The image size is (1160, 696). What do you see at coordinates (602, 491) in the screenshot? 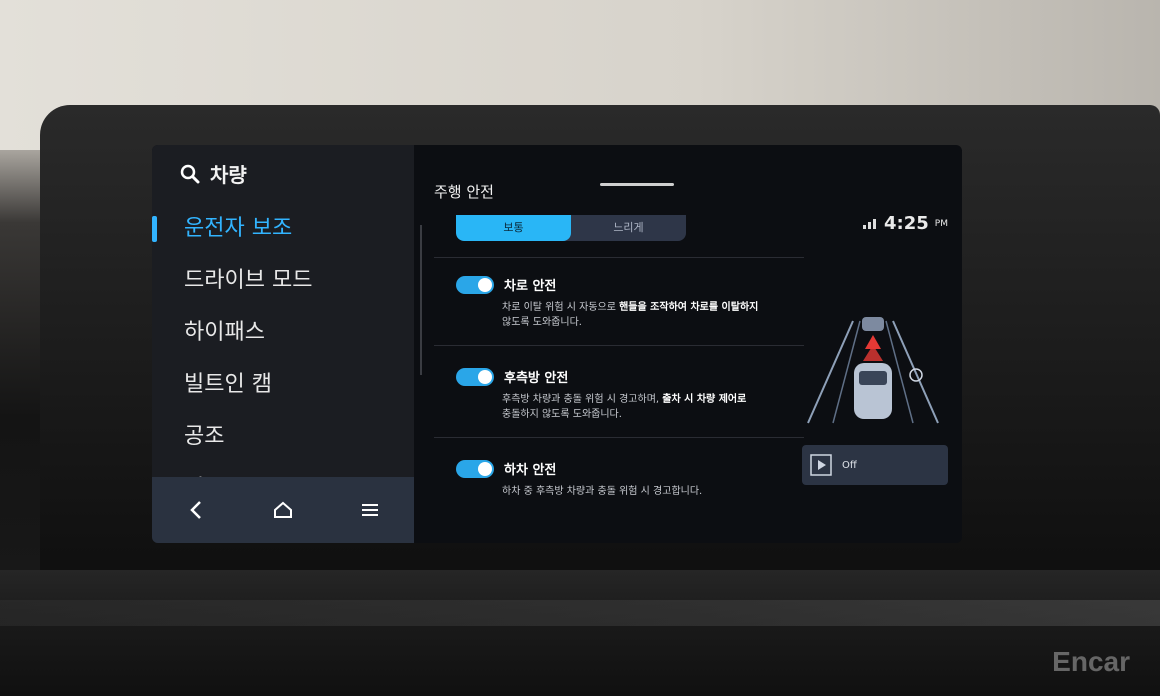
I see `desc-text: 하차 중 후측방 차량과 충돌 위험 시 경고합니다.` at bounding box center [602, 491].